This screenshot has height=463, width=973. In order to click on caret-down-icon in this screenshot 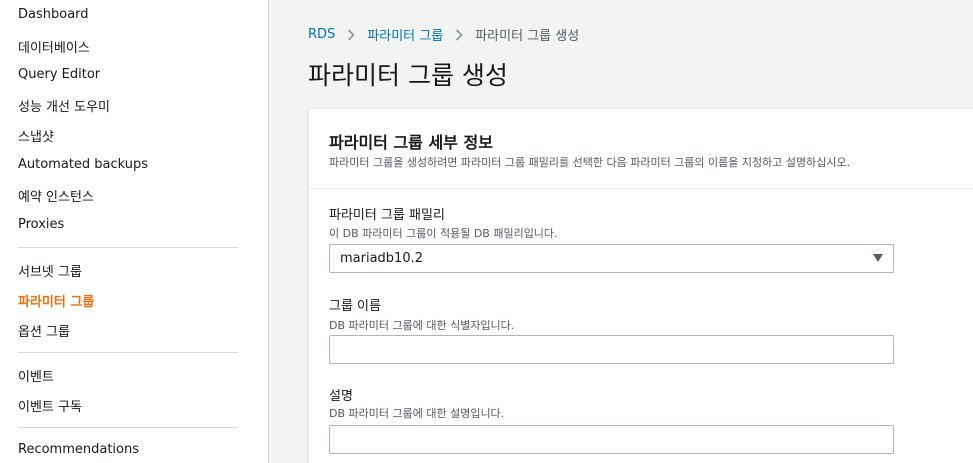, I will do `click(878, 258)`.